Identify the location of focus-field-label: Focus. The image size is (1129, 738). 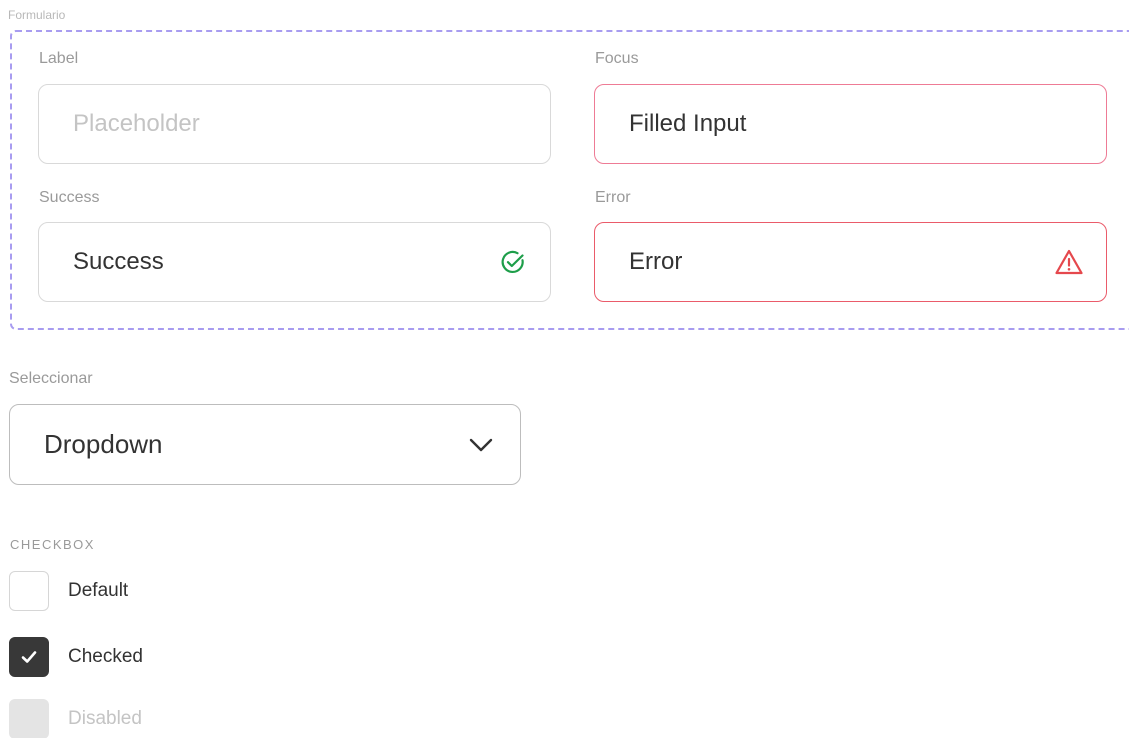
(617, 58).